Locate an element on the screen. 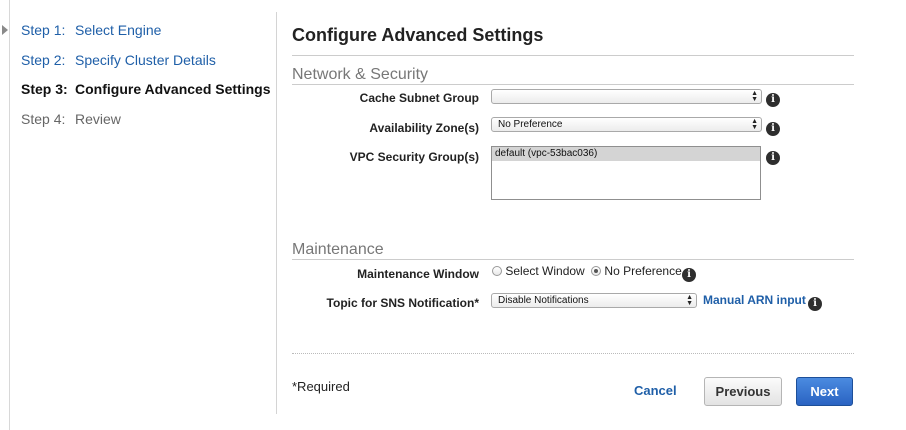 The image size is (906, 430). radio-no-preference is located at coordinates (596, 271).